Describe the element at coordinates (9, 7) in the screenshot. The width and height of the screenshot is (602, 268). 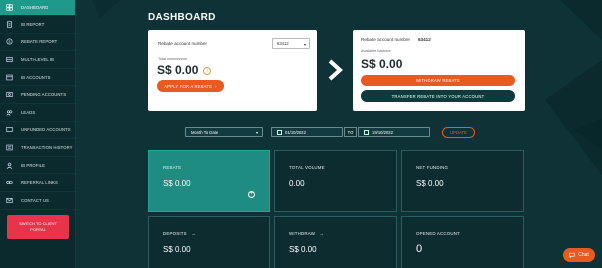
I see `dashboard-icon` at that location.